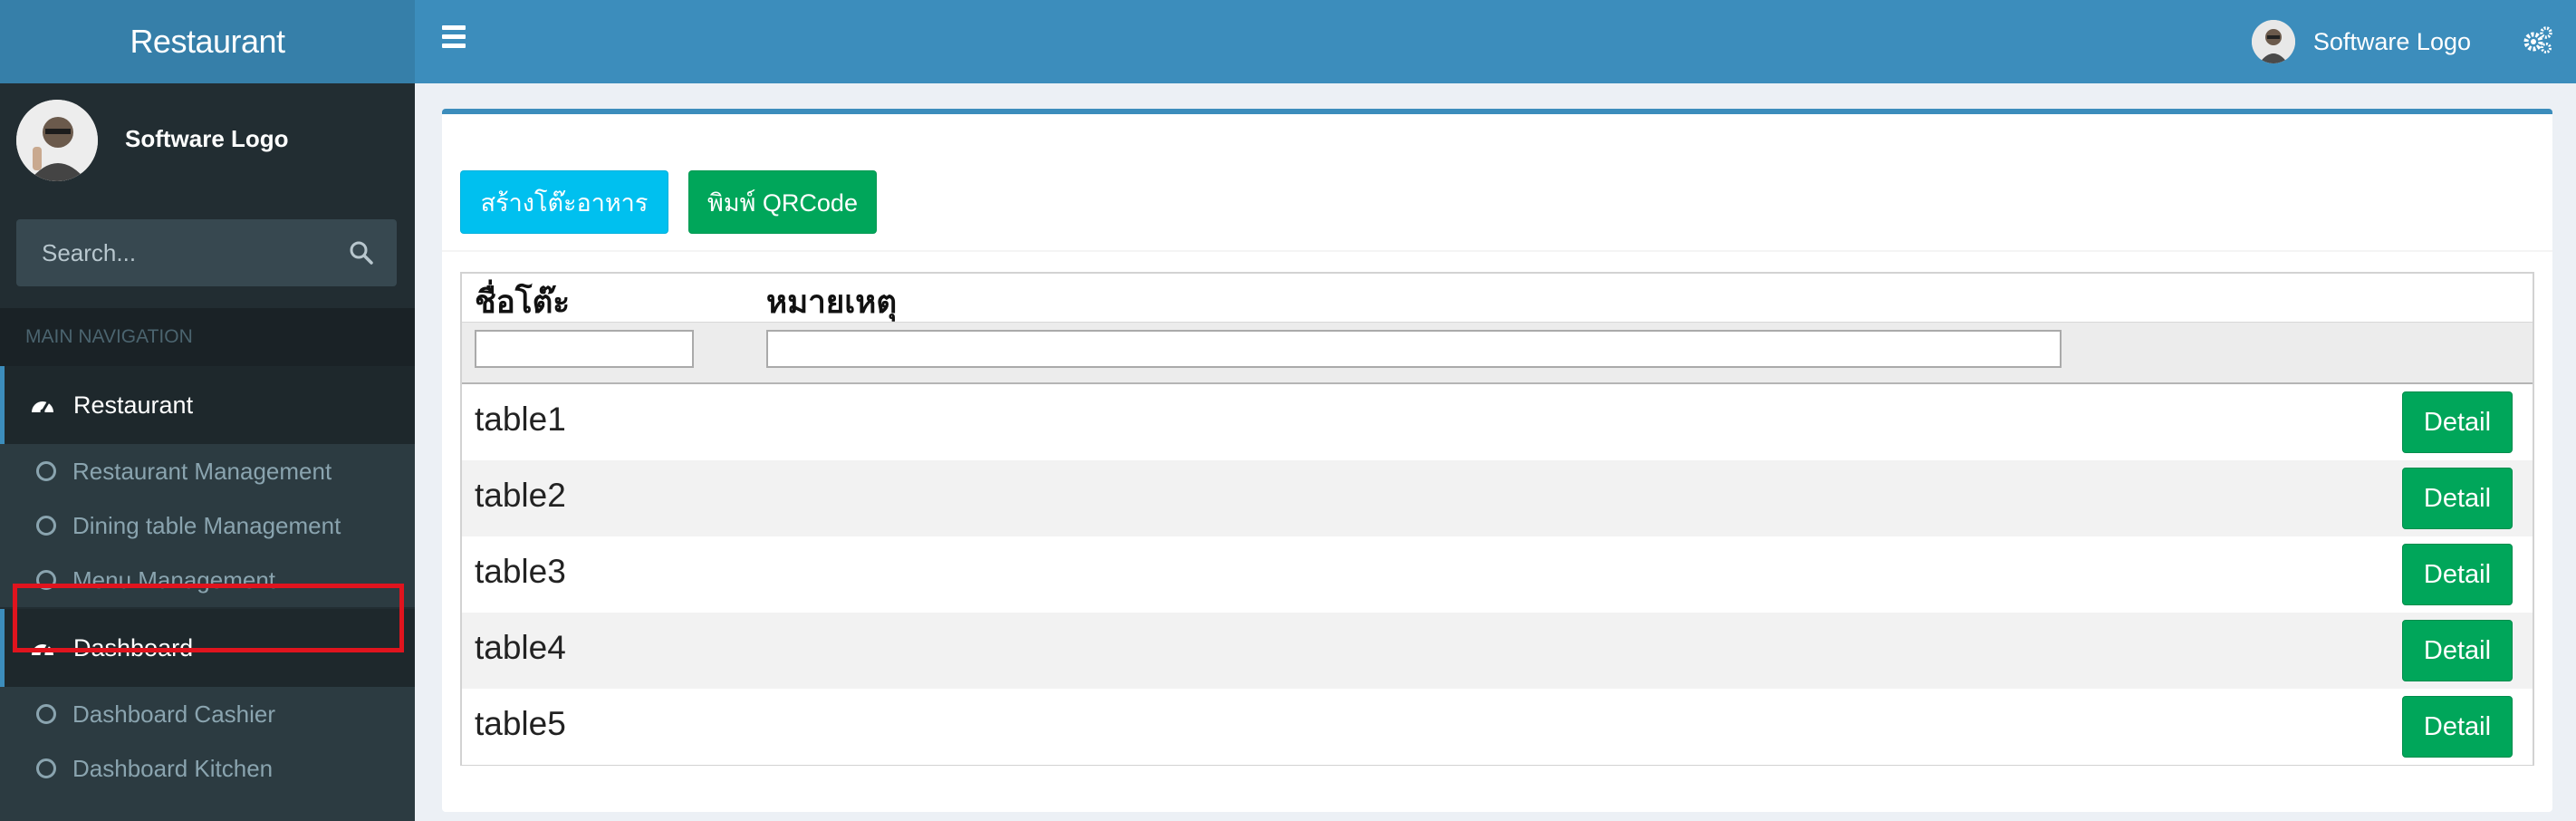 This screenshot has height=821, width=2576. Describe the element at coordinates (520, 647) in the screenshot. I see `table-name-cell: table4` at that location.